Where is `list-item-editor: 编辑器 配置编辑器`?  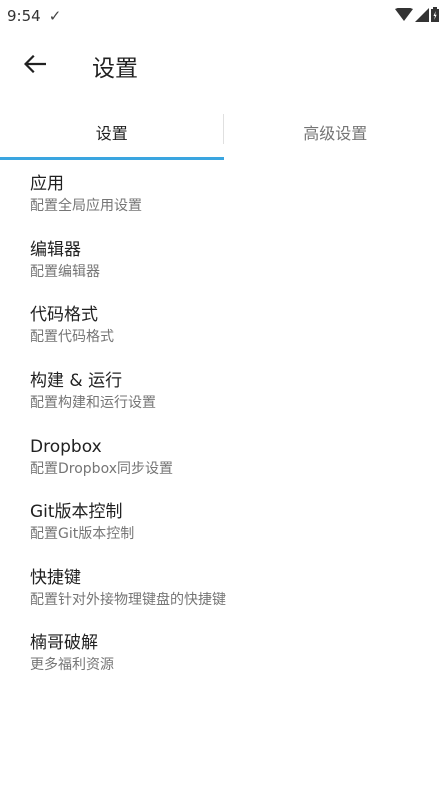
list-item-editor: 编辑器 配置编辑器 is located at coordinates (223, 261).